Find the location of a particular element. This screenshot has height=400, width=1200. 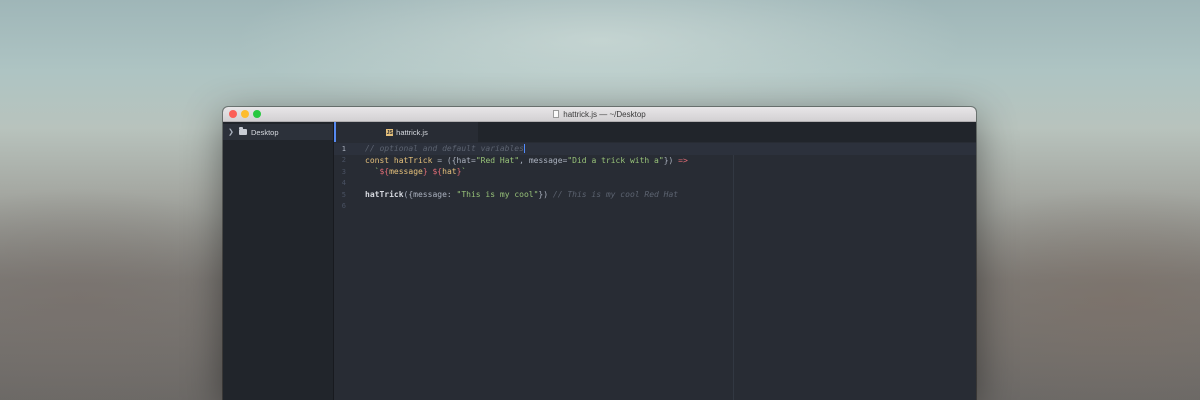

property-token: message is located at coordinates (430, 195).